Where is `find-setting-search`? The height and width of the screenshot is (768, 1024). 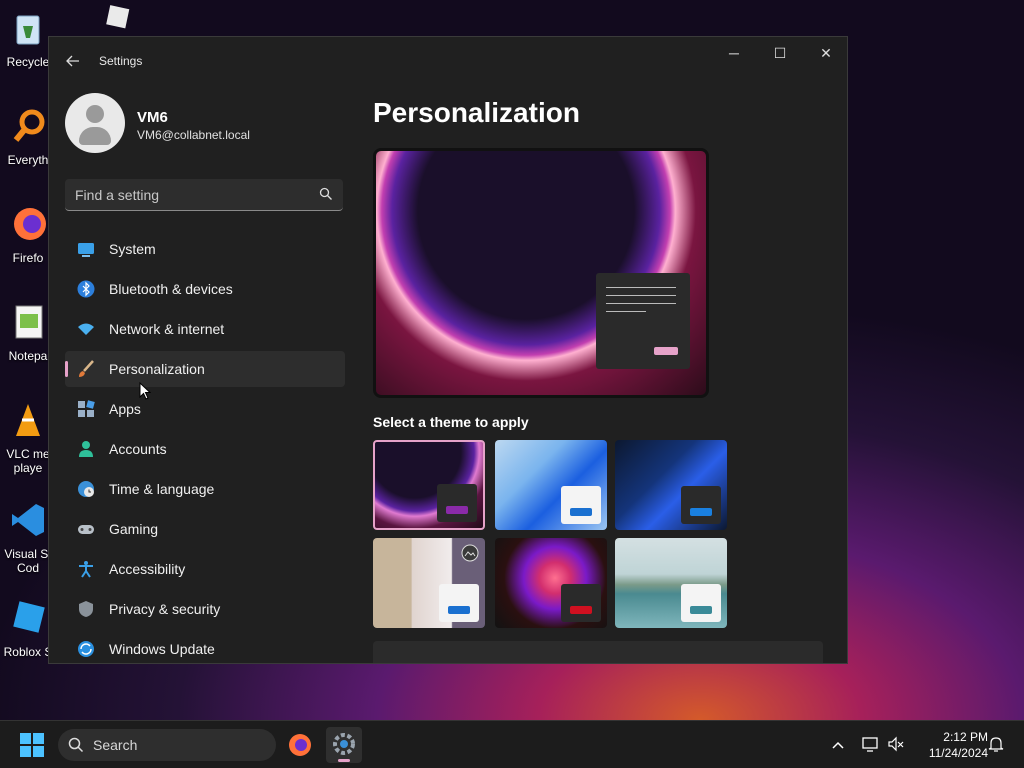
find-setting-search is located at coordinates (204, 195).